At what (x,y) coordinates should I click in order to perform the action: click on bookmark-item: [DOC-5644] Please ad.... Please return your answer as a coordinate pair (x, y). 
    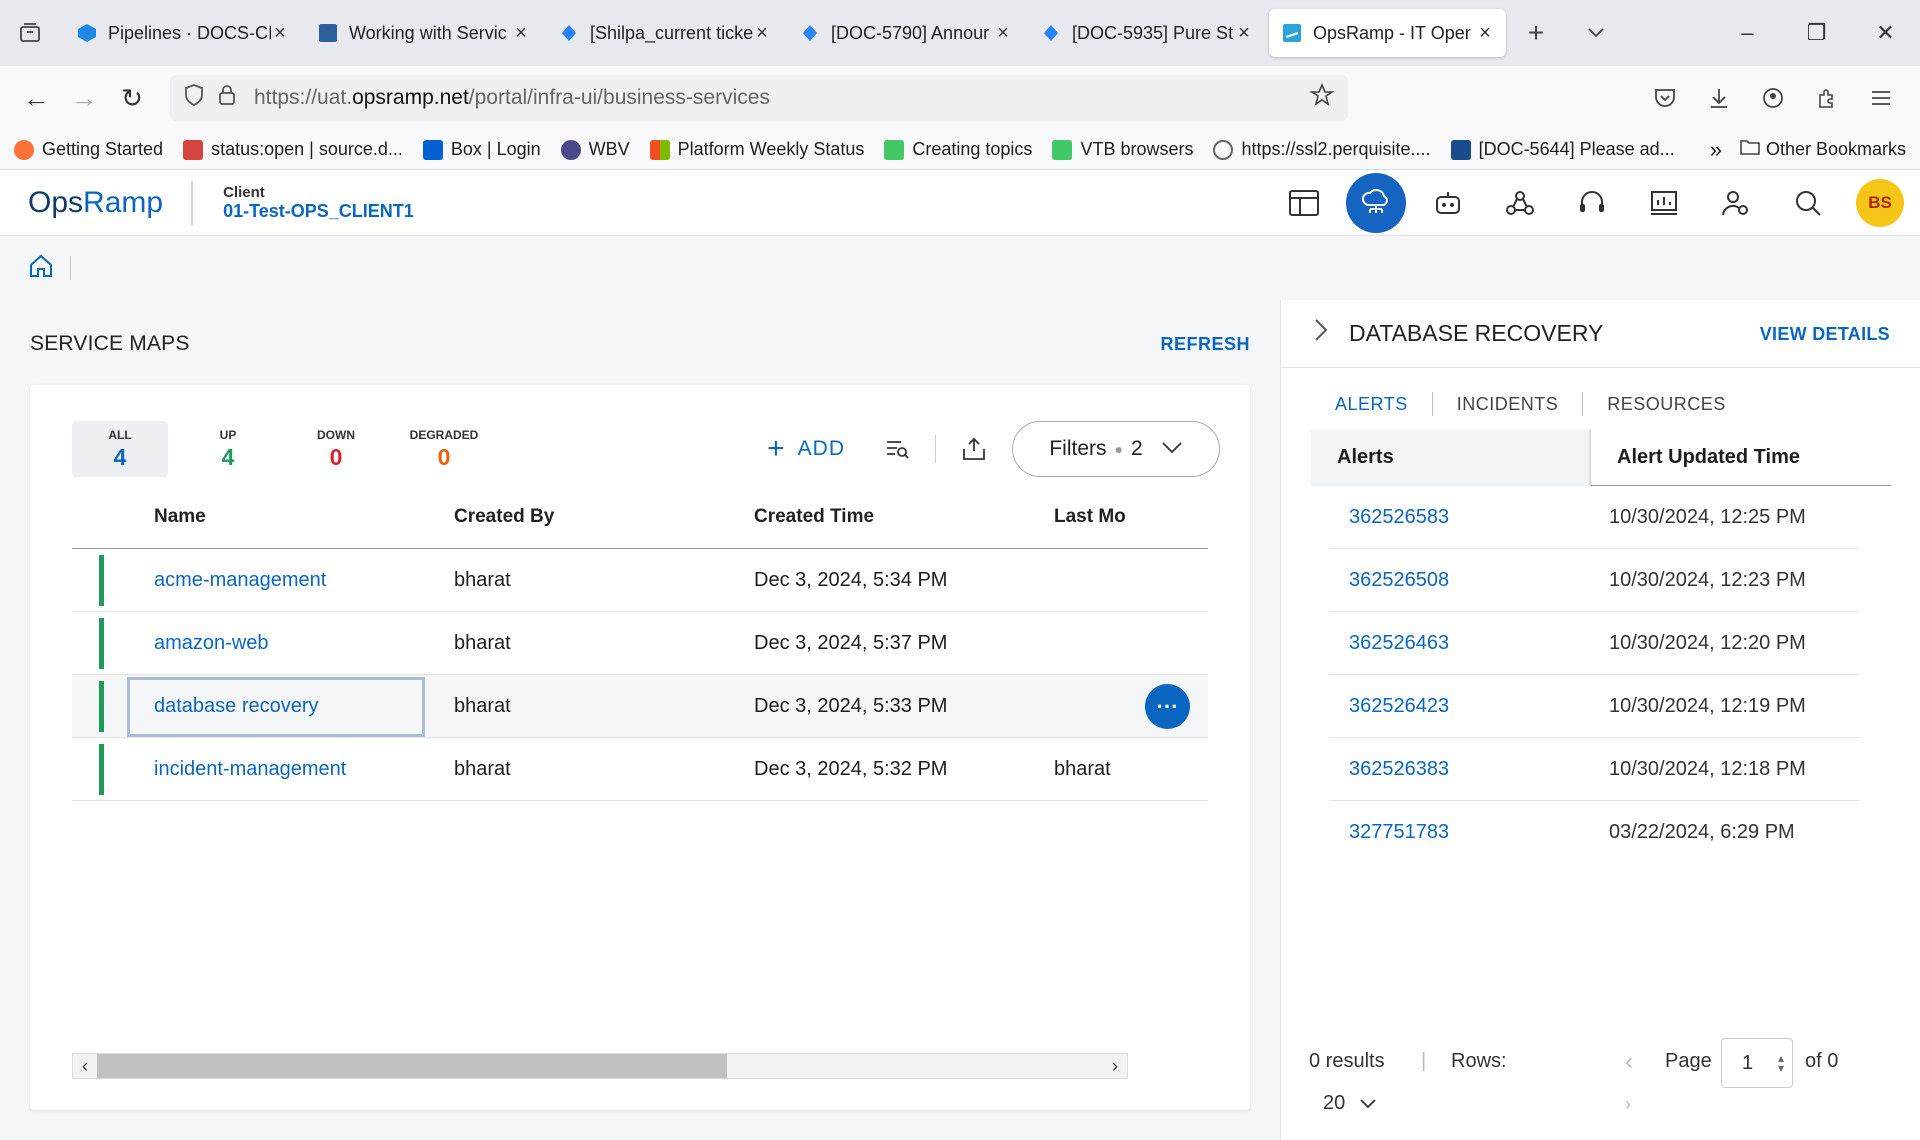
    Looking at the image, I should click on (1562, 149).